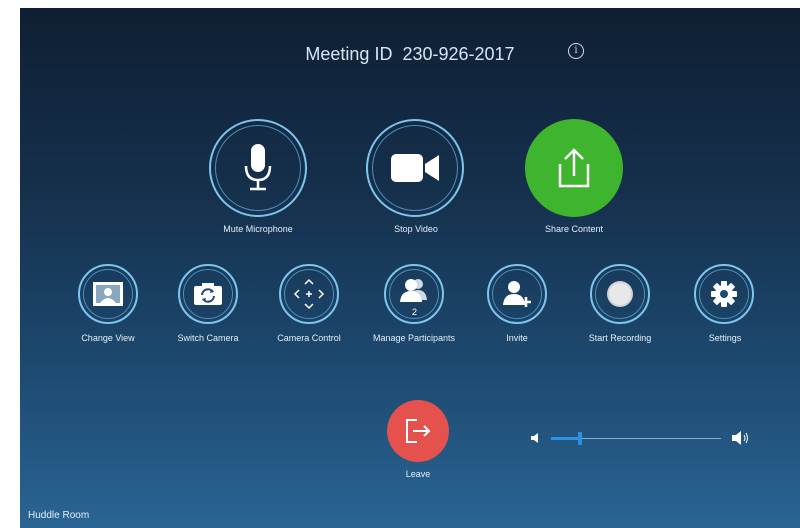  I want to click on invite-label: Invite, so click(517, 338).